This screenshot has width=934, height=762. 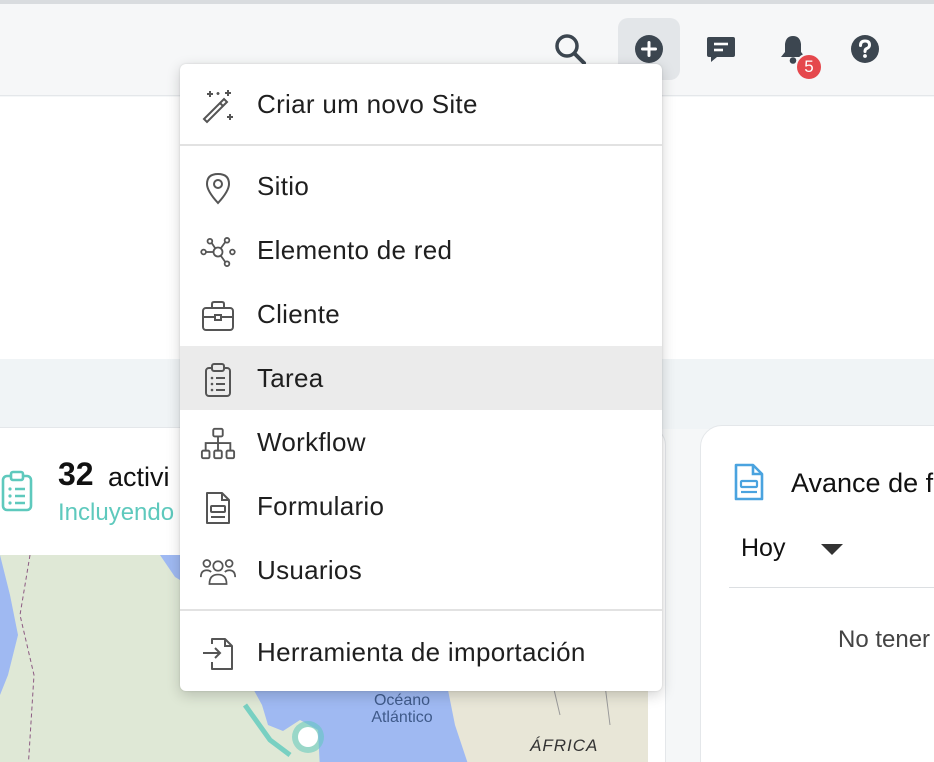 What do you see at coordinates (321, 505) in the screenshot?
I see `menu-item-label: Formulario` at bounding box center [321, 505].